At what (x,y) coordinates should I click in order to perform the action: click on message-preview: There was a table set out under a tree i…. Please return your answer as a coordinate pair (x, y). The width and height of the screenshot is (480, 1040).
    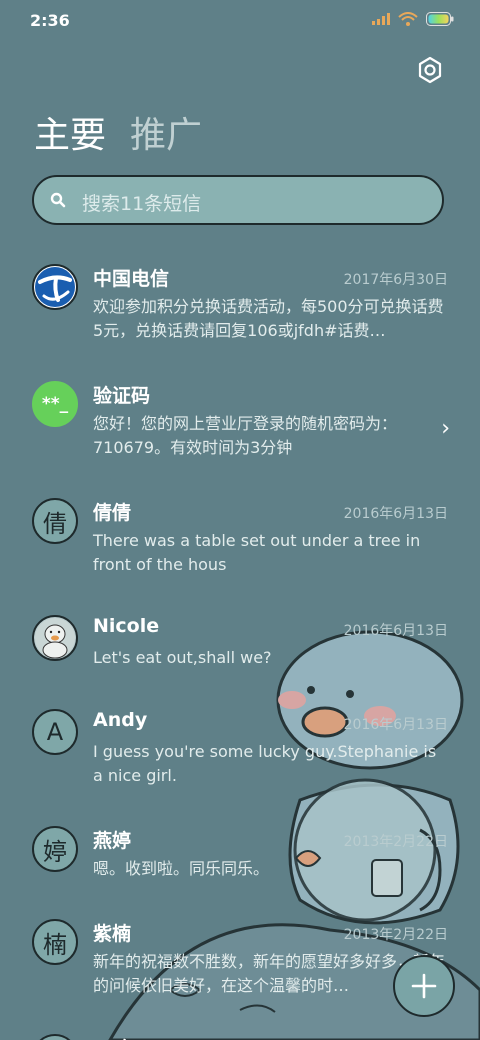
    Looking at the image, I should click on (257, 552).